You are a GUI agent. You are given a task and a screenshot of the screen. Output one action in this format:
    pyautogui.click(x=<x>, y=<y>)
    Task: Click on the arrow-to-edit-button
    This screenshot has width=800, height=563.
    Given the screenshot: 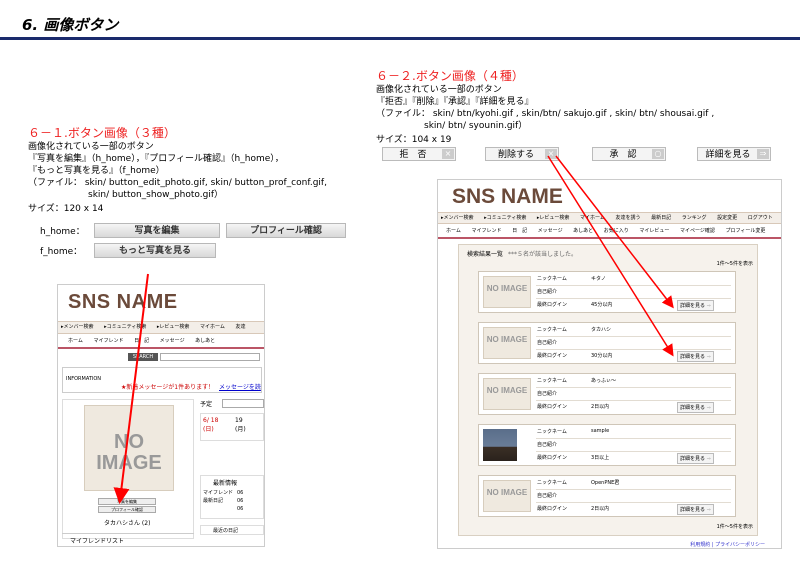 What is the action you would take?
    pyautogui.click(x=131, y=388)
    